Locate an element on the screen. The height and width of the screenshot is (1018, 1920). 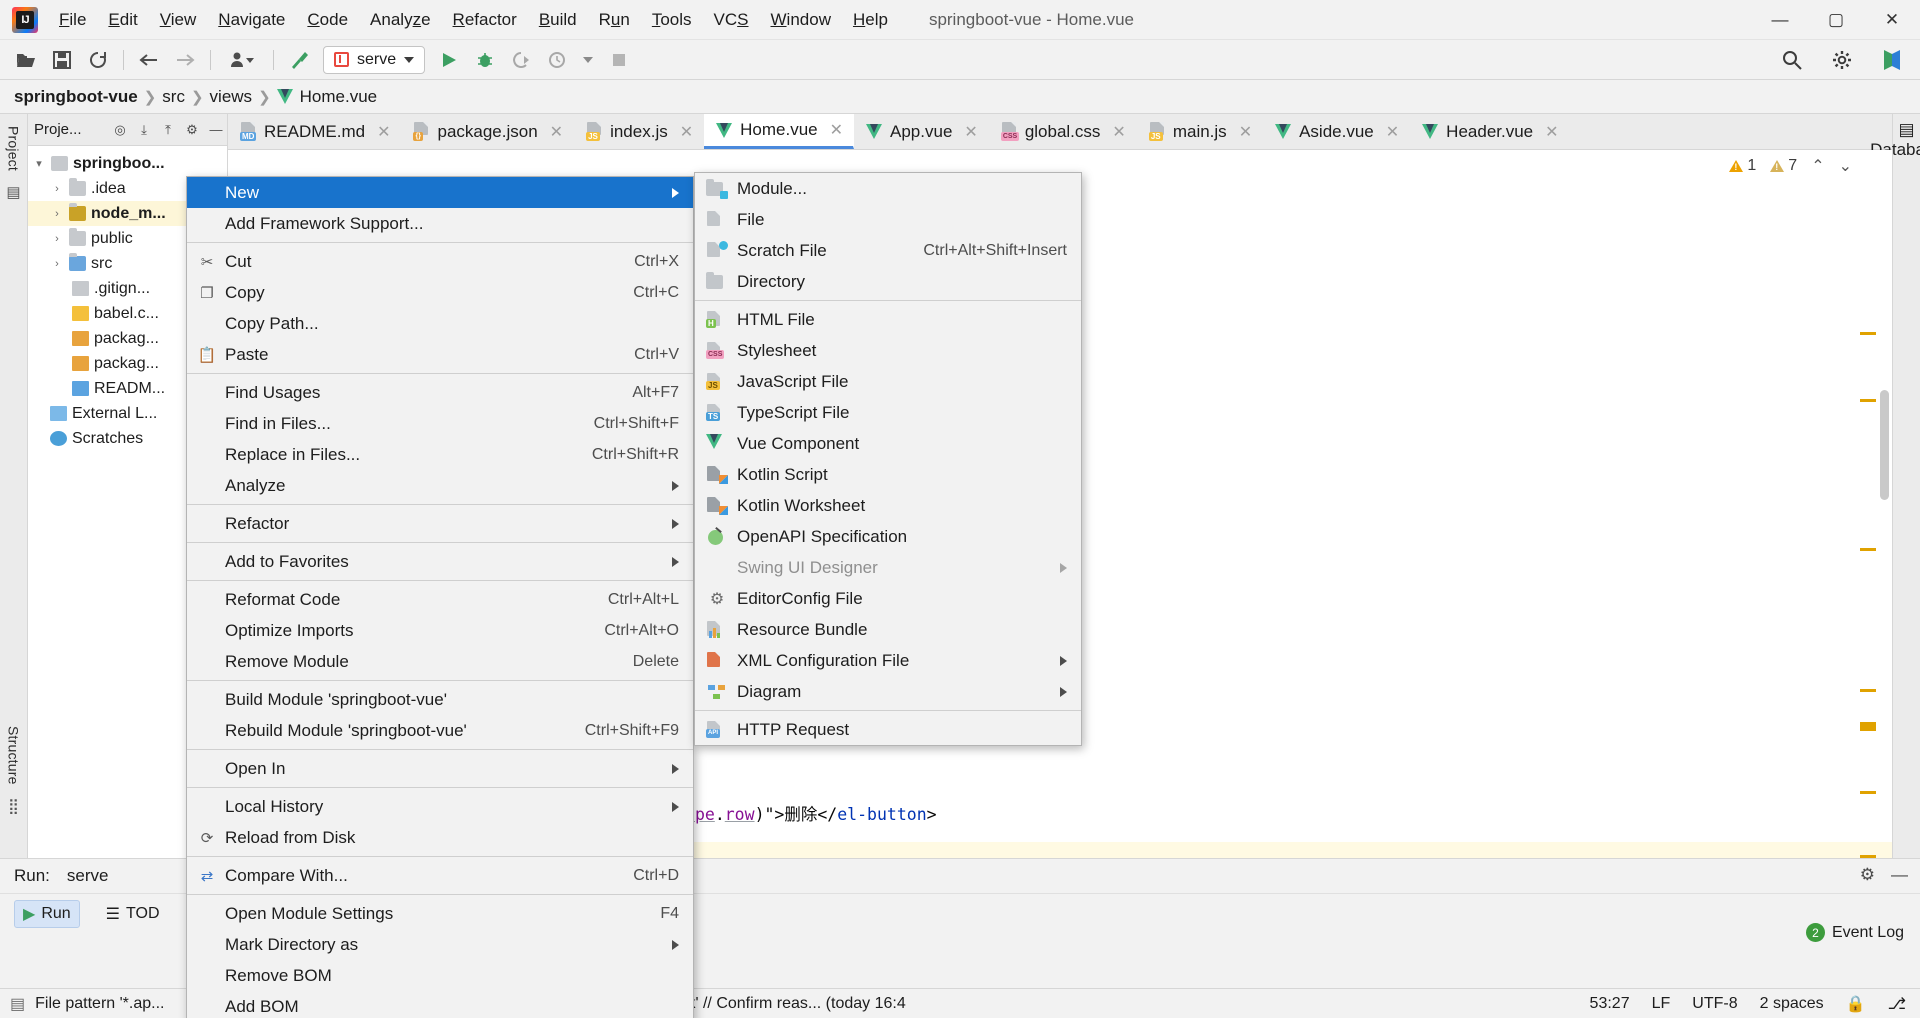
tab-main-js: JS main.js ✕ is located at coordinates (1200, 131).